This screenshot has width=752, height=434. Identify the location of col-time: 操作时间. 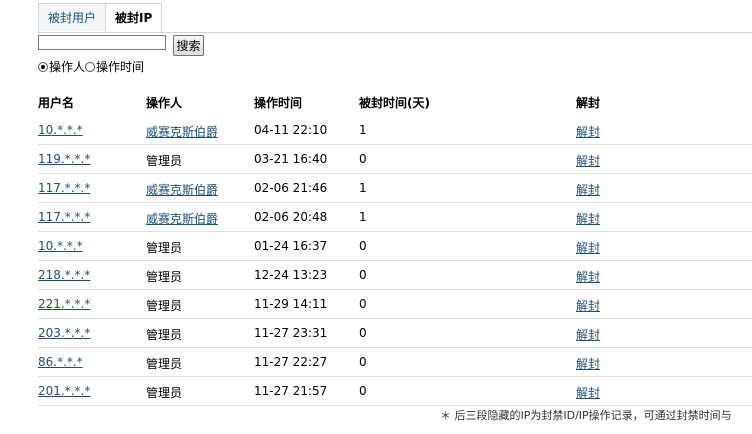
(278, 103).